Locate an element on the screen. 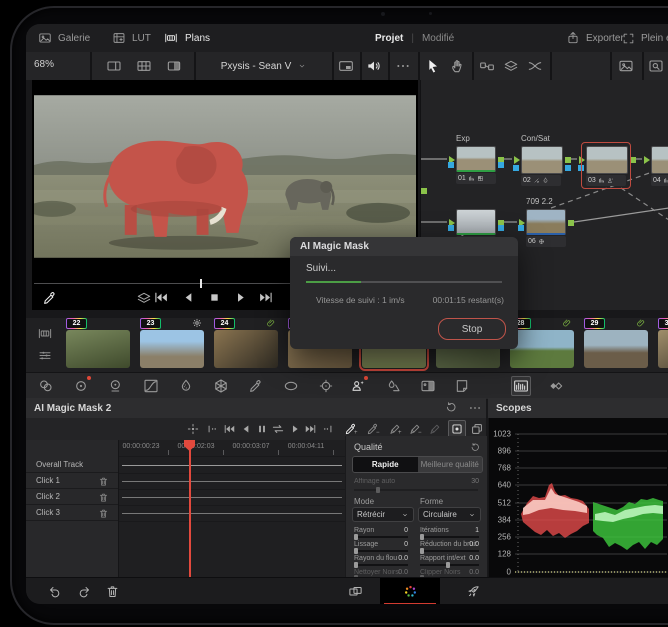 This screenshot has width=668, height=627. cut-page-icon is located at coordinates (355, 591).